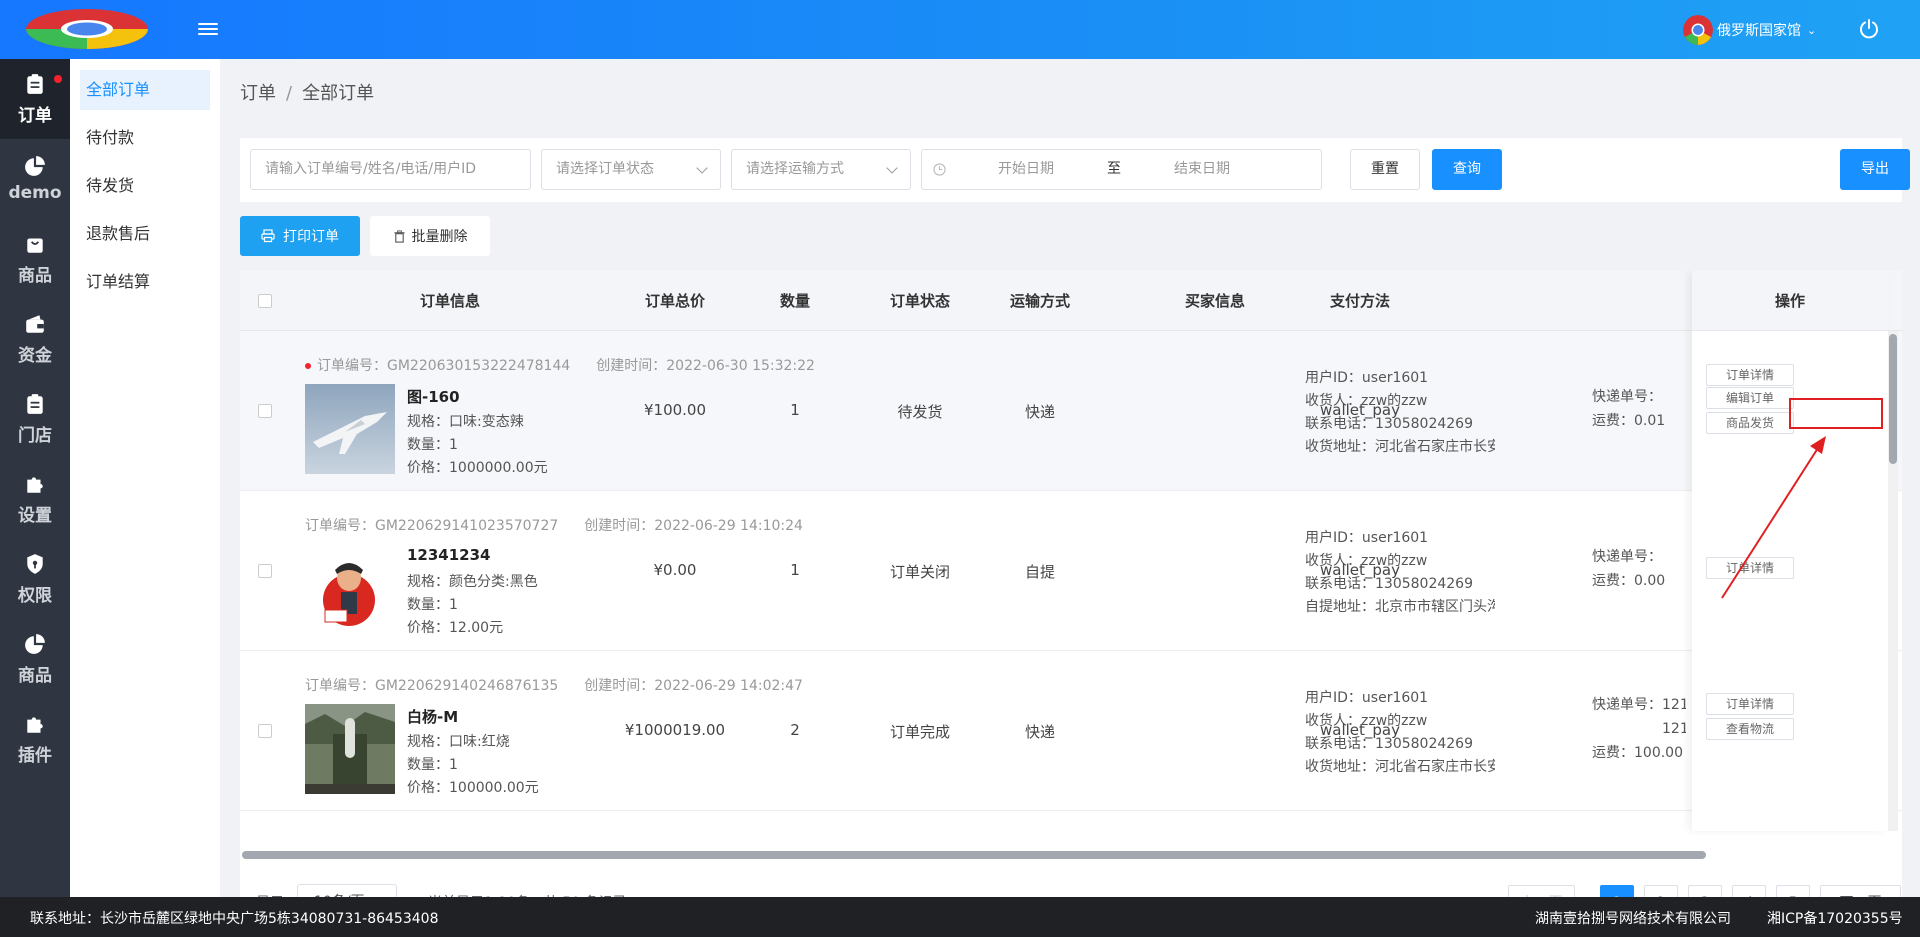  I want to click on shipping-fee: 运费：0.00, so click(1629, 581).